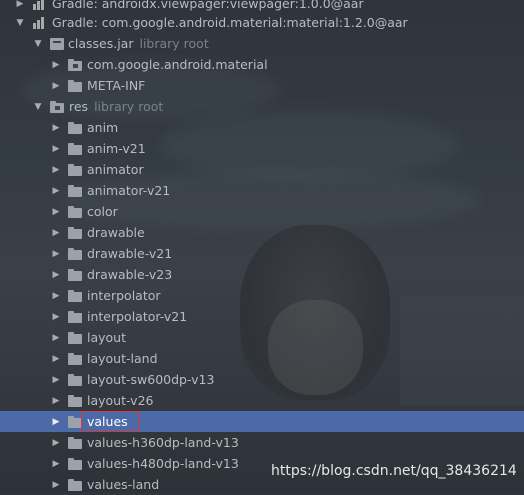 The height and width of the screenshot is (495, 524). Describe the element at coordinates (123, 484) in the screenshot. I see `tree-row-label: values-land` at that location.